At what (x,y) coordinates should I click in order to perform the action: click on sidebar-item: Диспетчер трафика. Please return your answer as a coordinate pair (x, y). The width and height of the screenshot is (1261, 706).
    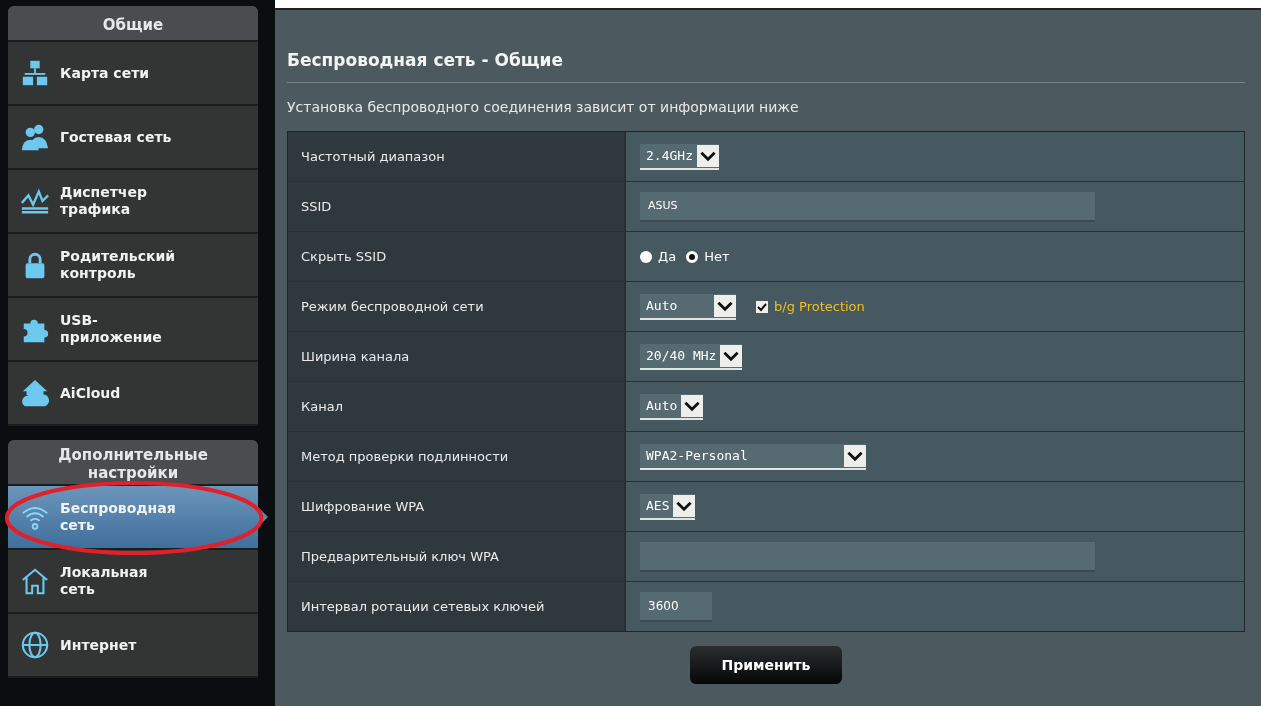
    Looking at the image, I should click on (133, 202).